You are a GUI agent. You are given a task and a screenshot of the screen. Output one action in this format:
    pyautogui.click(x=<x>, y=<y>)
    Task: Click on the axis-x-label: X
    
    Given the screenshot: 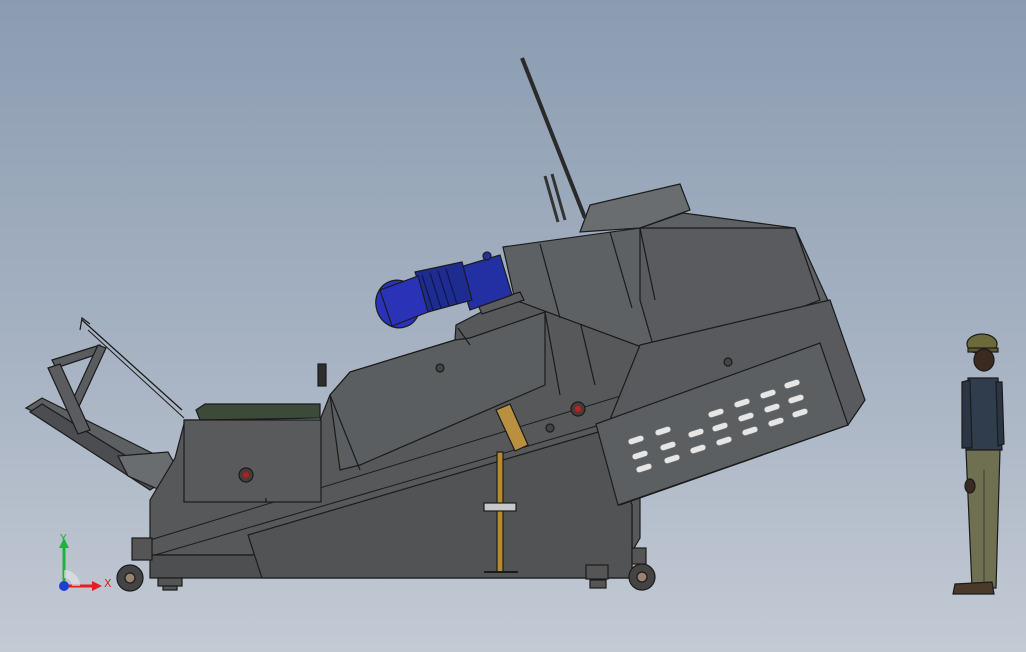 What is the action you would take?
    pyautogui.click(x=108, y=583)
    